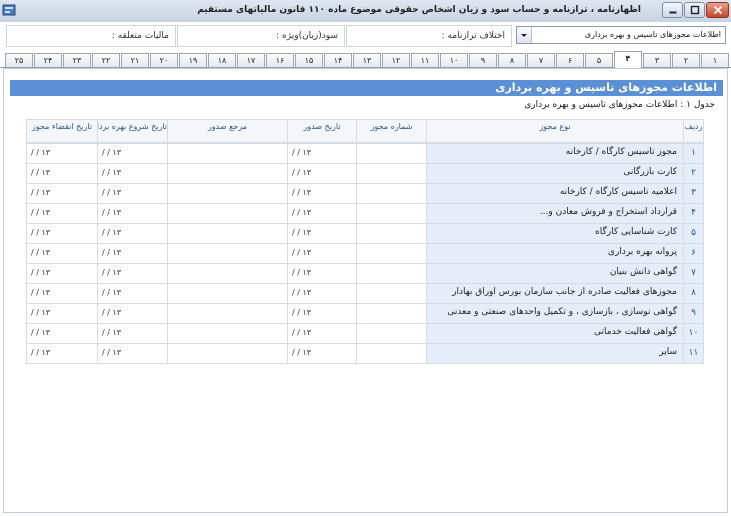  I want to click on tab-9: ۹, so click(483, 60).